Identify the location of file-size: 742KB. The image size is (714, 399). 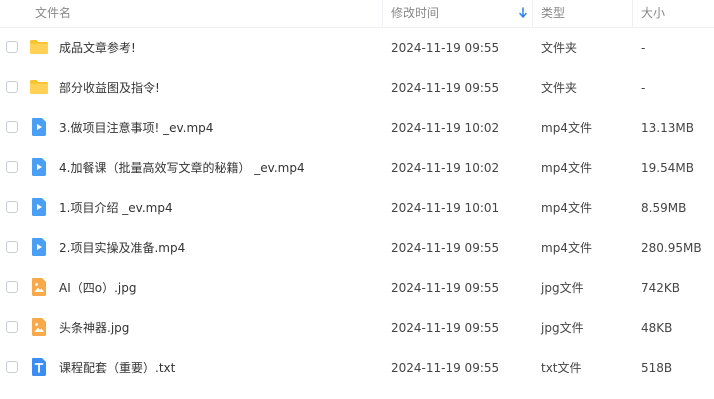
(661, 288).